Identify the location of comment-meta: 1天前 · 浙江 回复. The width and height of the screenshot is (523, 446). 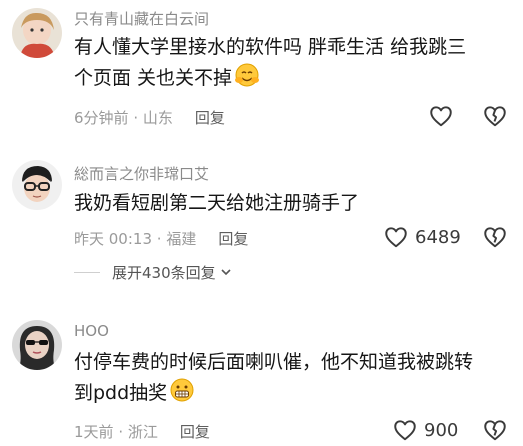
(142, 431).